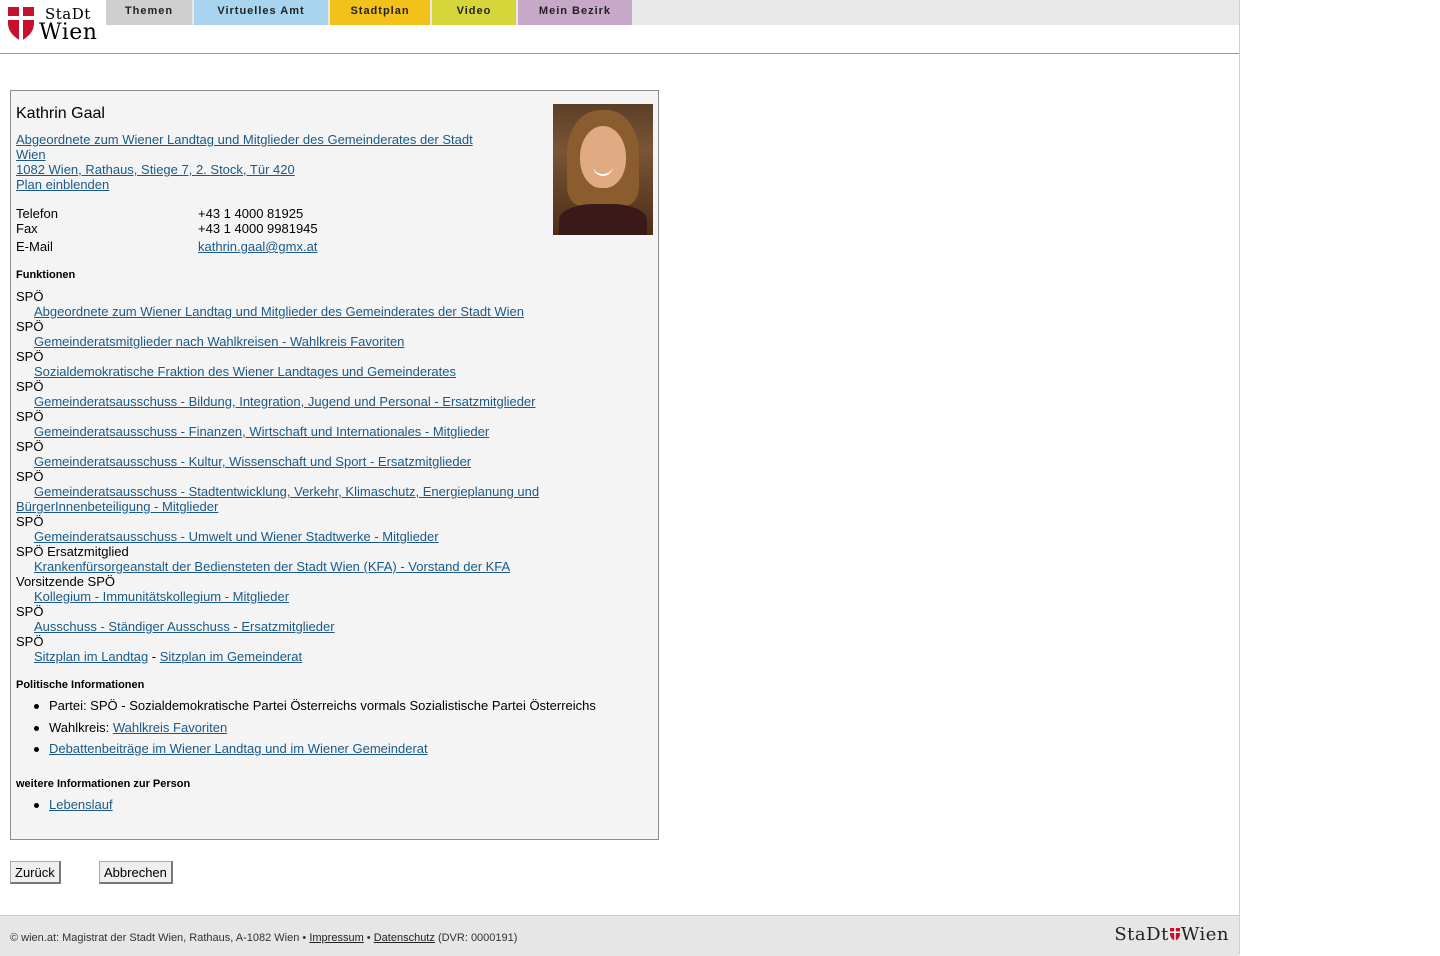 The height and width of the screenshot is (956, 1440). I want to click on nav-tab-stadtplan: Stadtplan, so click(380, 12).